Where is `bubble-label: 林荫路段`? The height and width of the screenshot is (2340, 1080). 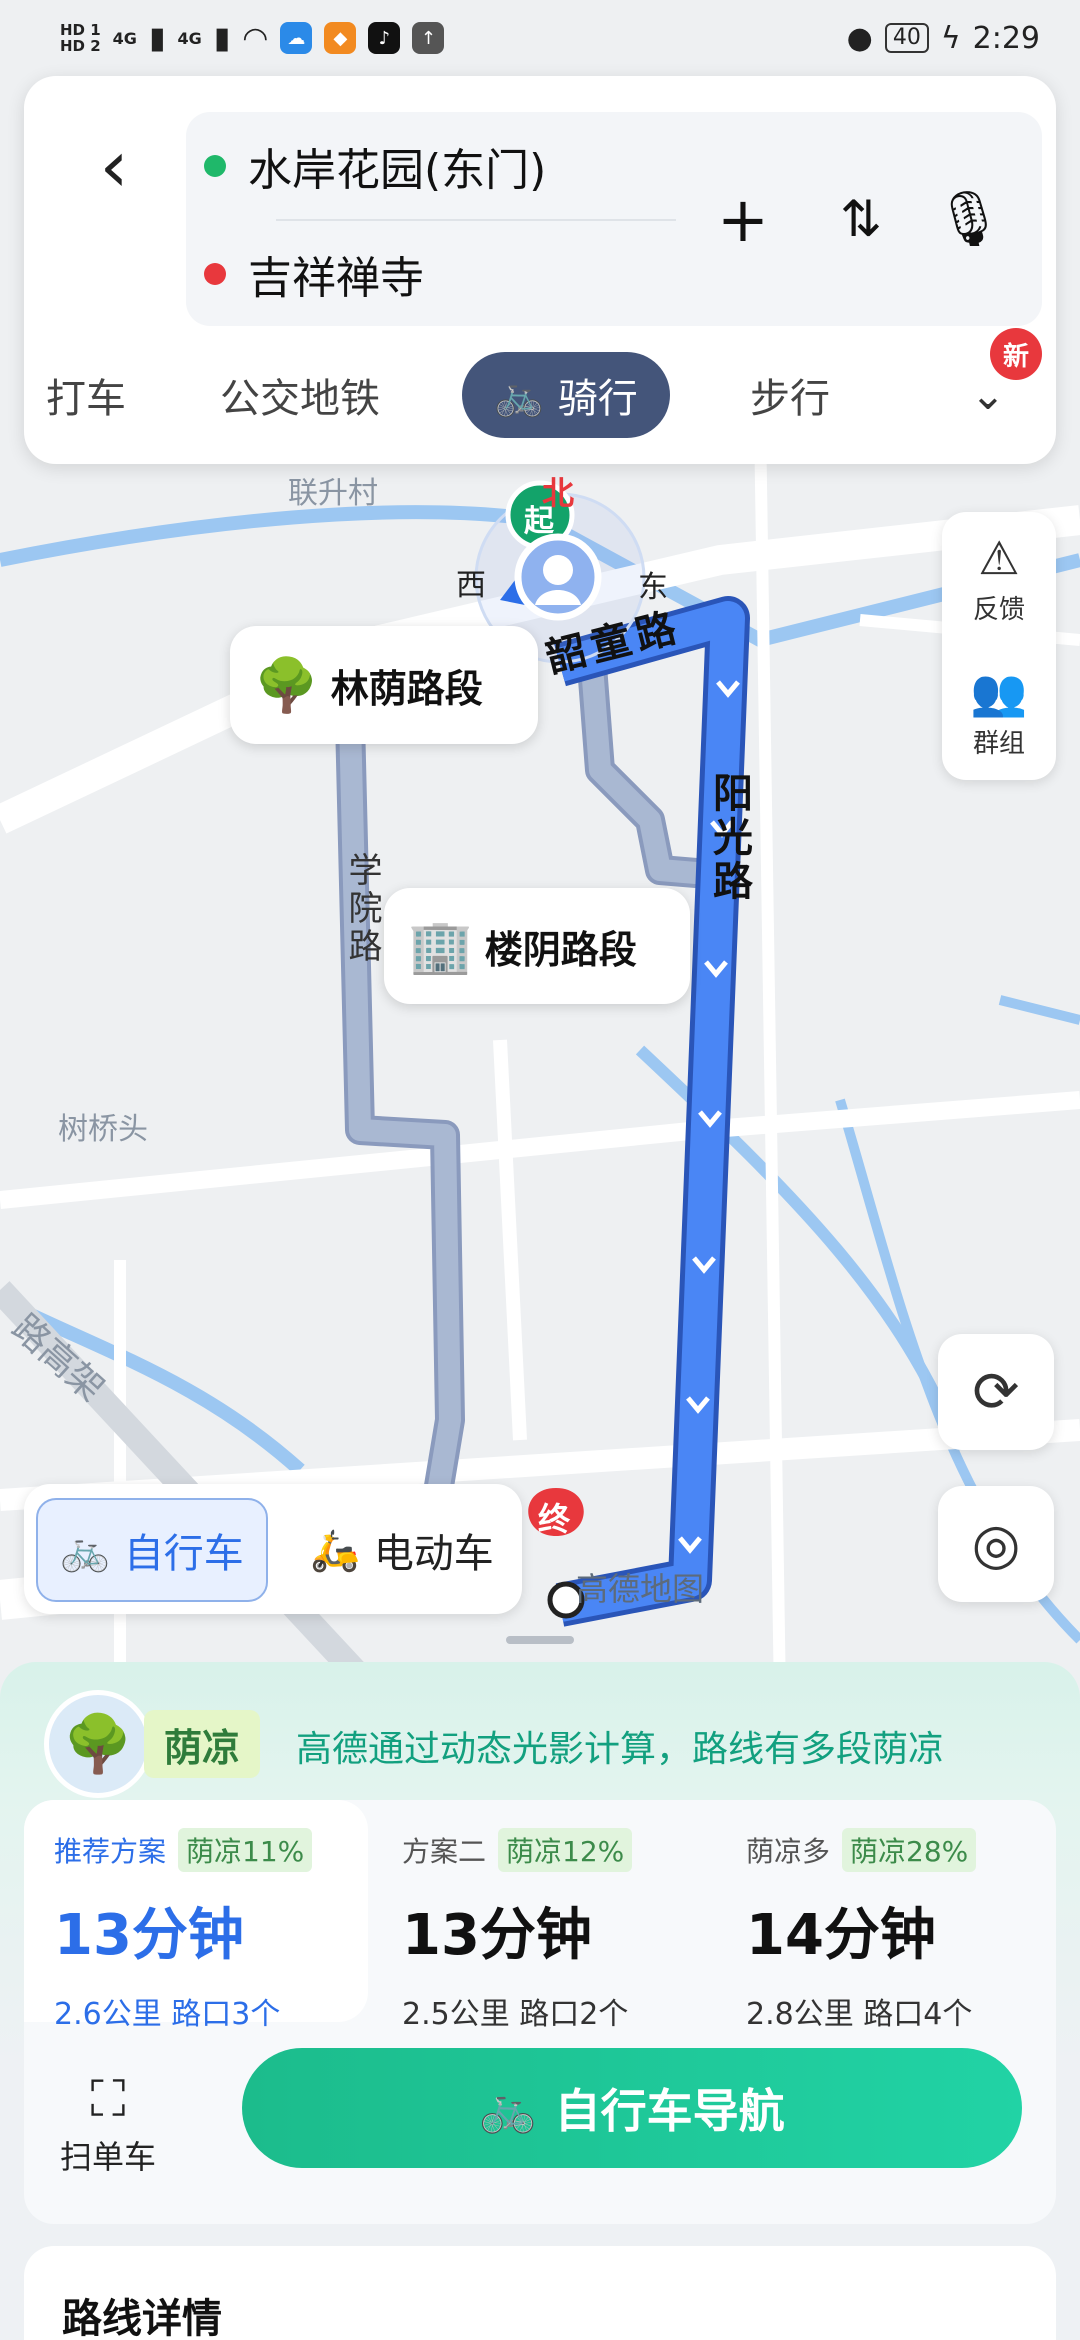 bubble-label: 林荫路段 is located at coordinates (406, 688).